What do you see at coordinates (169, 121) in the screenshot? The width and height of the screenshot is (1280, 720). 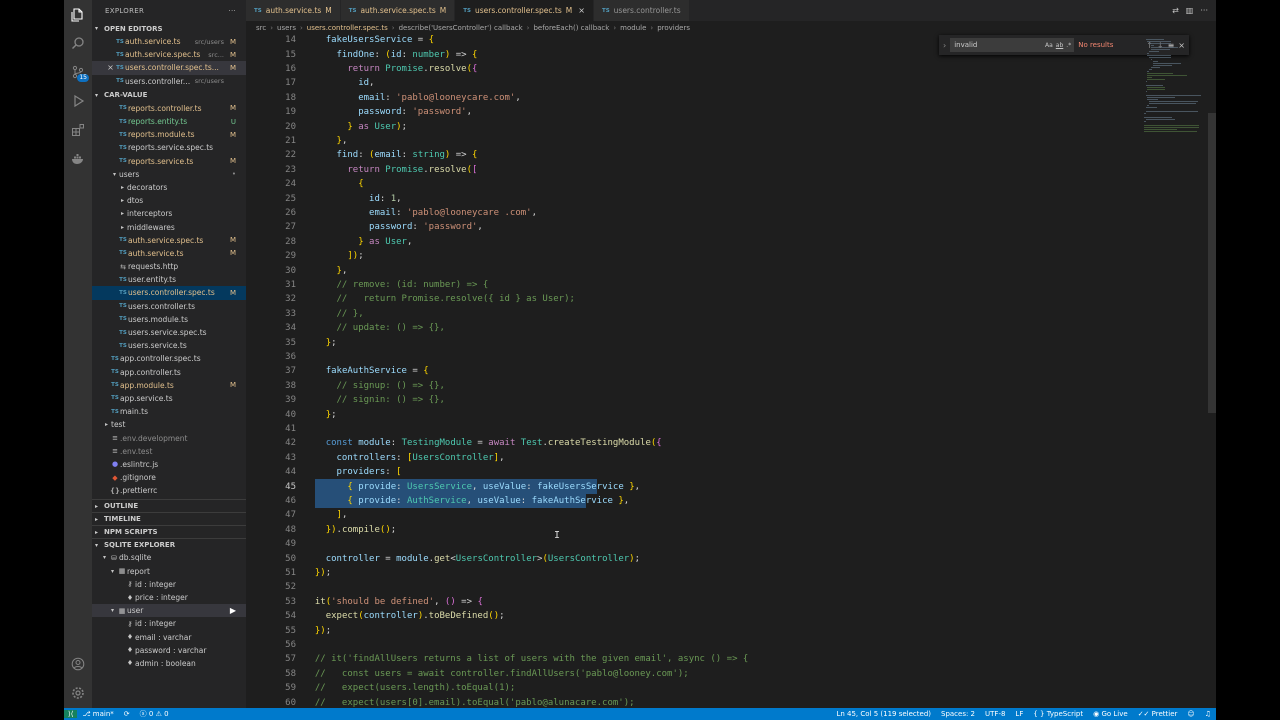 I see `file-item: TS reports.entity.ts U` at bounding box center [169, 121].